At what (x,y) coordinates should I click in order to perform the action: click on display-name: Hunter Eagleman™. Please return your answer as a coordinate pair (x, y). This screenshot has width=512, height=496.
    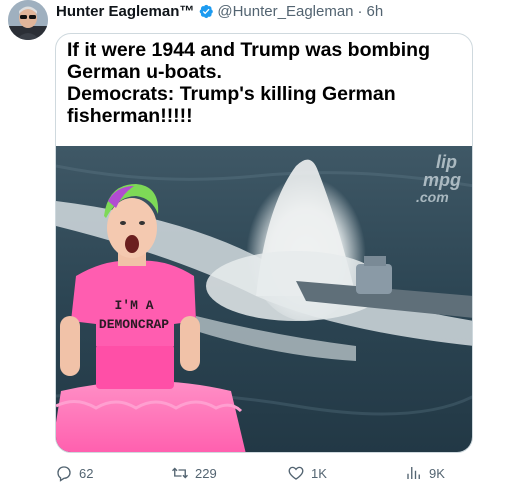
    Looking at the image, I should click on (125, 11).